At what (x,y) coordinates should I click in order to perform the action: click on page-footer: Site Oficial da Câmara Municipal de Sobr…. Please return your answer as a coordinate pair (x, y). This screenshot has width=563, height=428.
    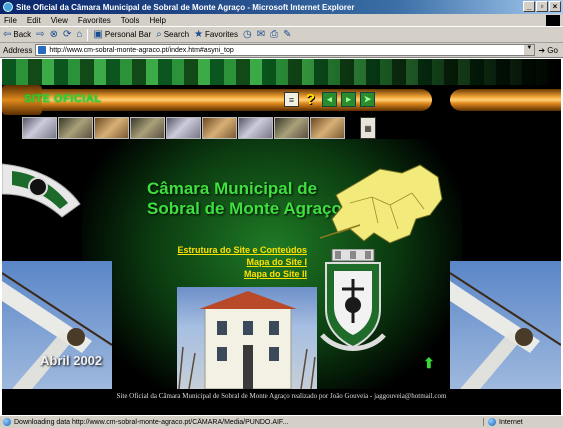
    Looking at the image, I should click on (281, 402).